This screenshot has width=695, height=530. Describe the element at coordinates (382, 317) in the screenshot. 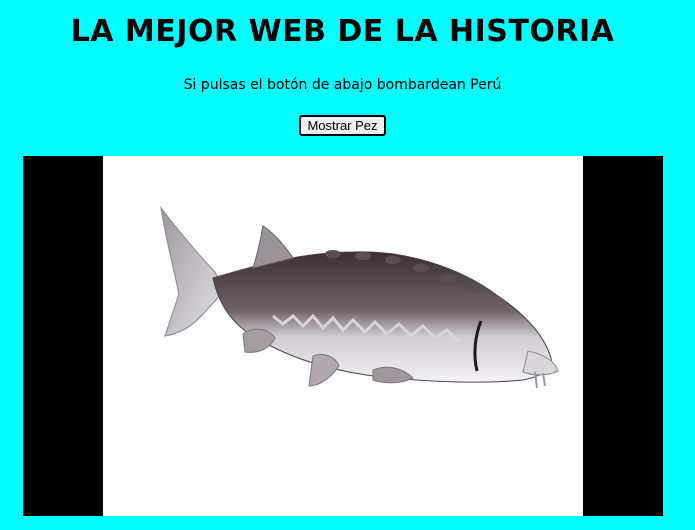

I see `fish-body` at that location.